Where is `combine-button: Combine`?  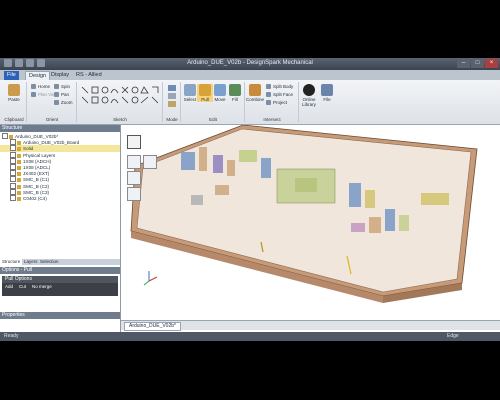 combine-button: Combine is located at coordinates (255, 93).